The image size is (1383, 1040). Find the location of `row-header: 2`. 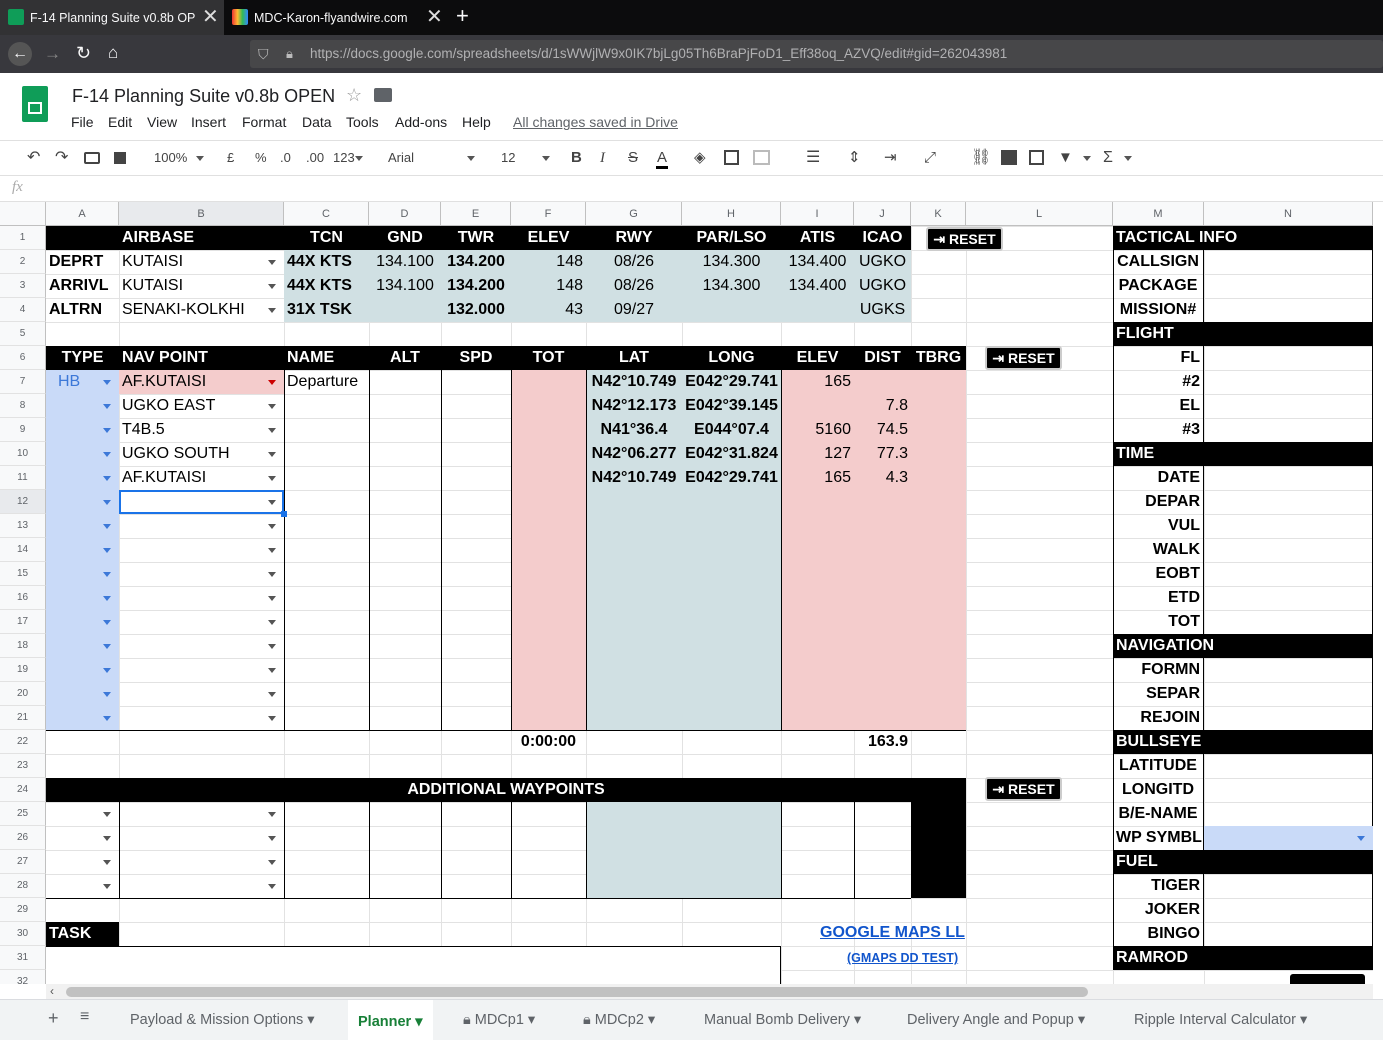

row-header: 2 is located at coordinates (23, 262).